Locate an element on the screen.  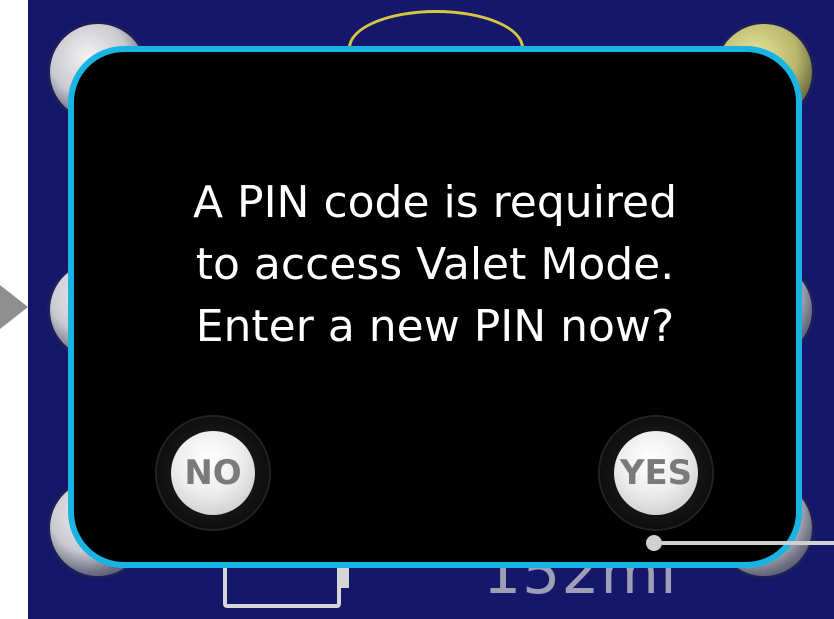
message-line-2: to access Valet Mode. is located at coordinates (435, 264).